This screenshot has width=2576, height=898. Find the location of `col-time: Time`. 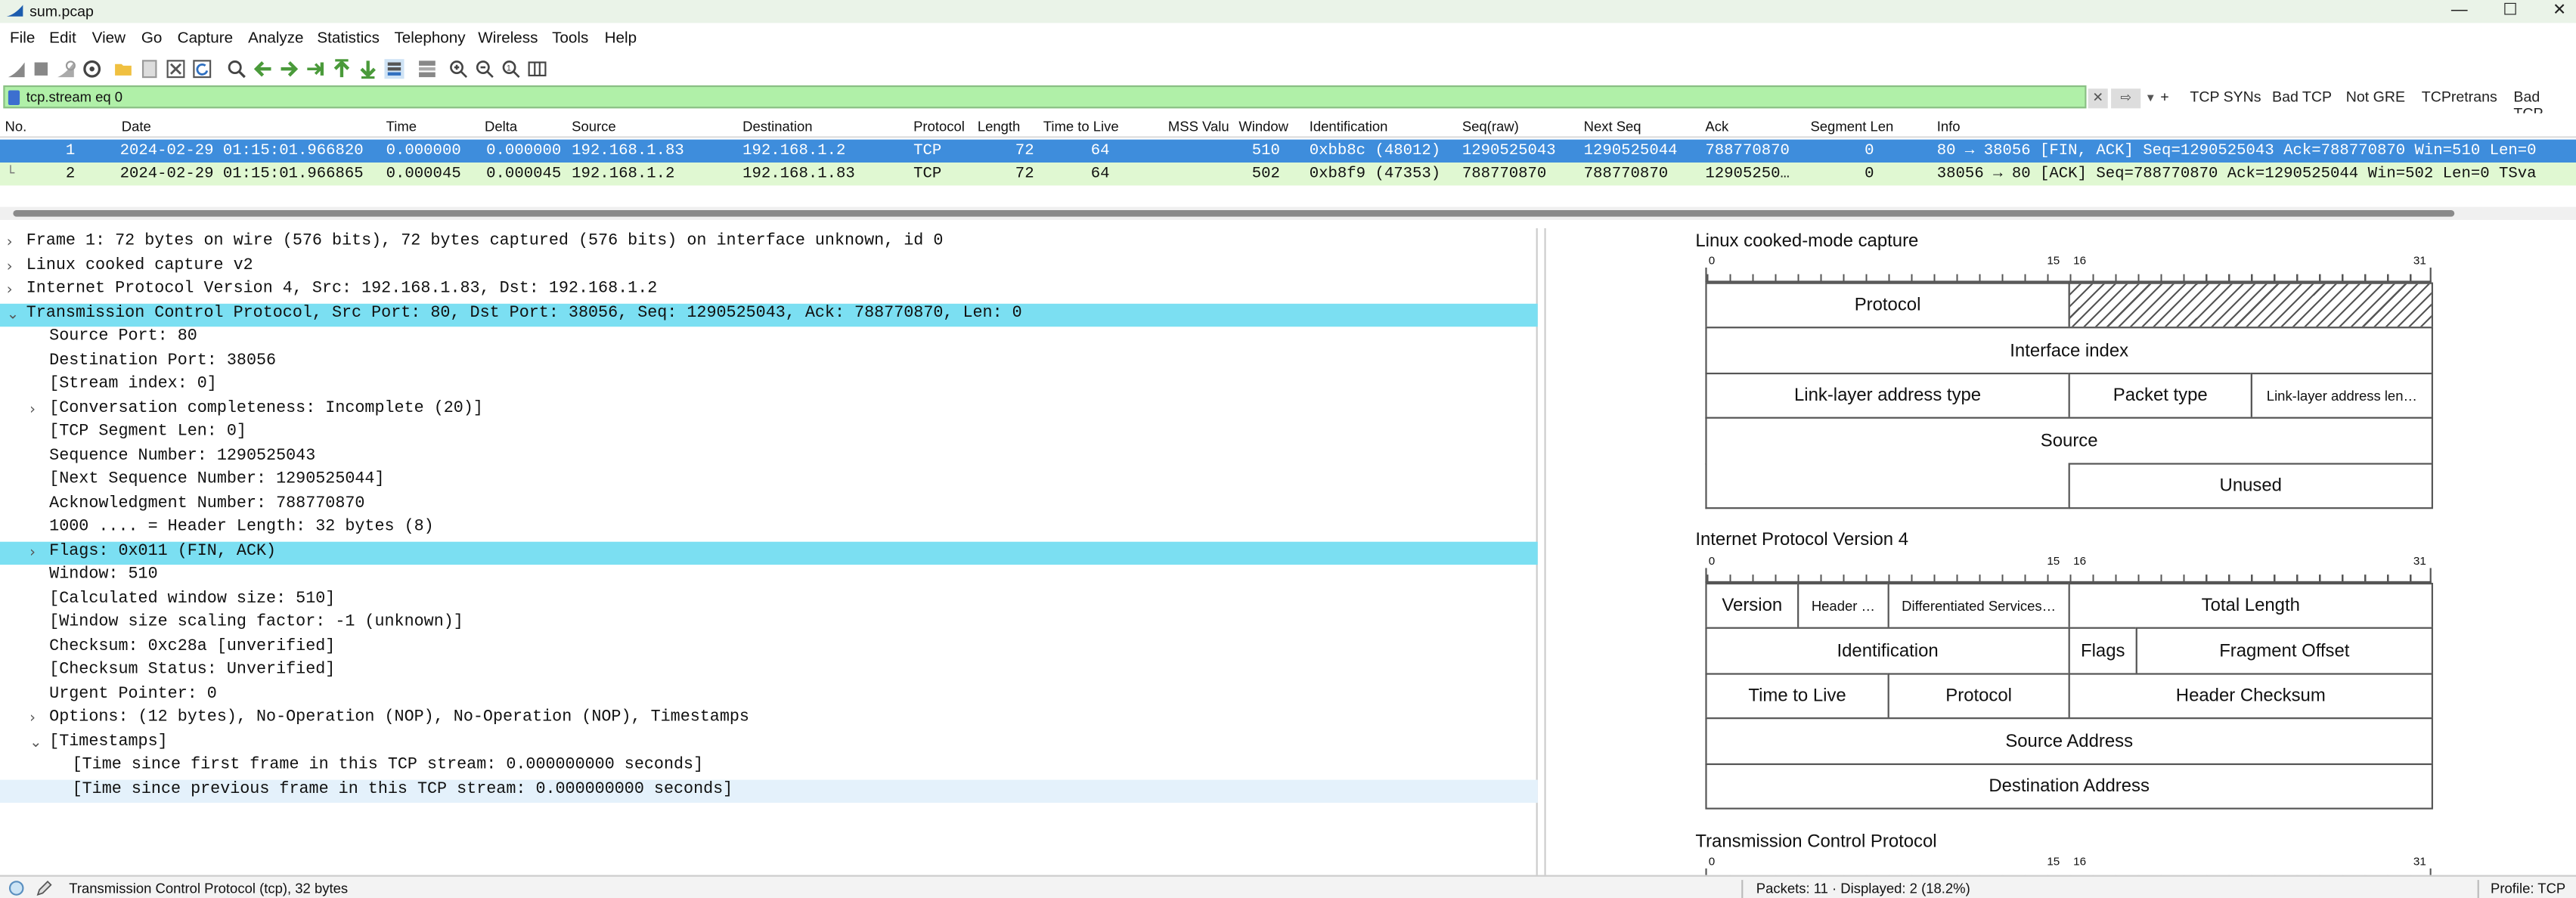

col-time: Time is located at coordinates (401, 126).